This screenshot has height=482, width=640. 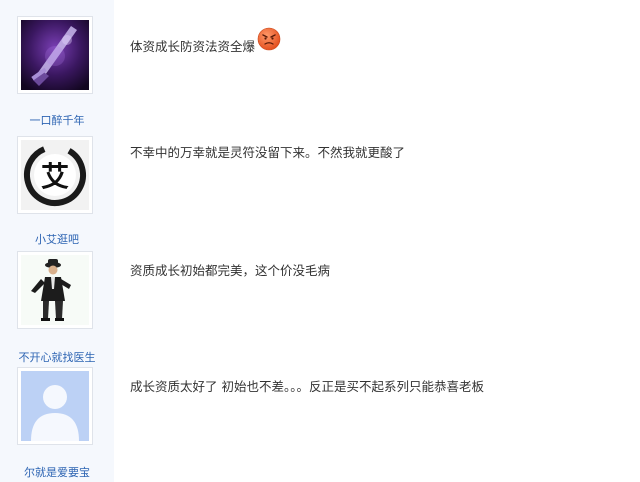 I want to click on reply-content: 成长资质太好了 初始也不差。。。反正是买不起系列只能恭喜老板, so click(x=307, y=385).